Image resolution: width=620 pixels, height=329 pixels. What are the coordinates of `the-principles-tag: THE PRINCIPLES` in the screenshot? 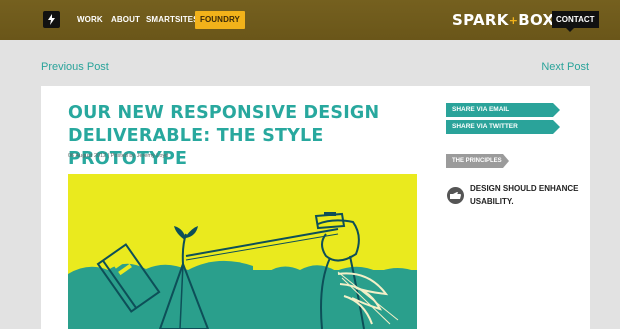 It's located at (477, 161).